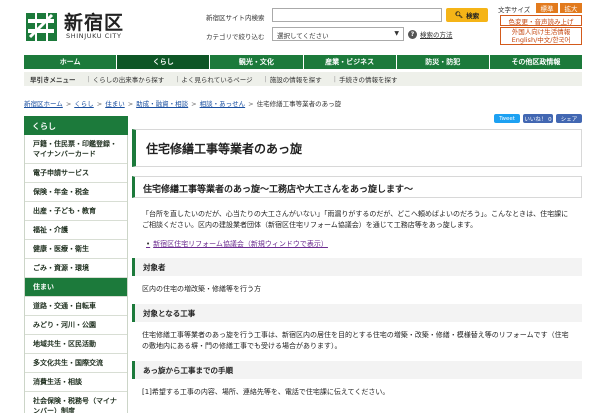 The image size is (600, 413). I want to click on logo-subtext: SHINJUKU CITY, so click(94, 36).